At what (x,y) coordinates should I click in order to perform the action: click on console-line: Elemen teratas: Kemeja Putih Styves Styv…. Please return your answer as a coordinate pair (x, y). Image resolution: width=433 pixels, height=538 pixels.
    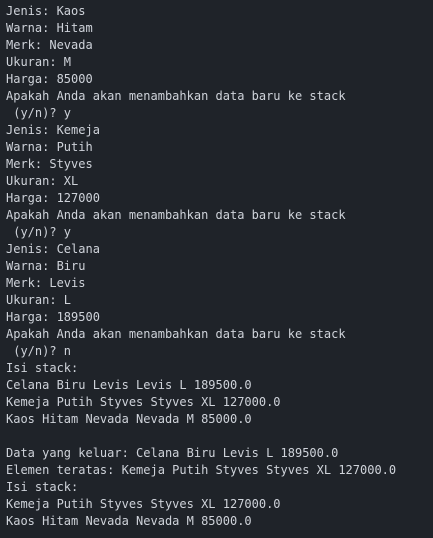
    Looking at the image, I should click on (201, 470).